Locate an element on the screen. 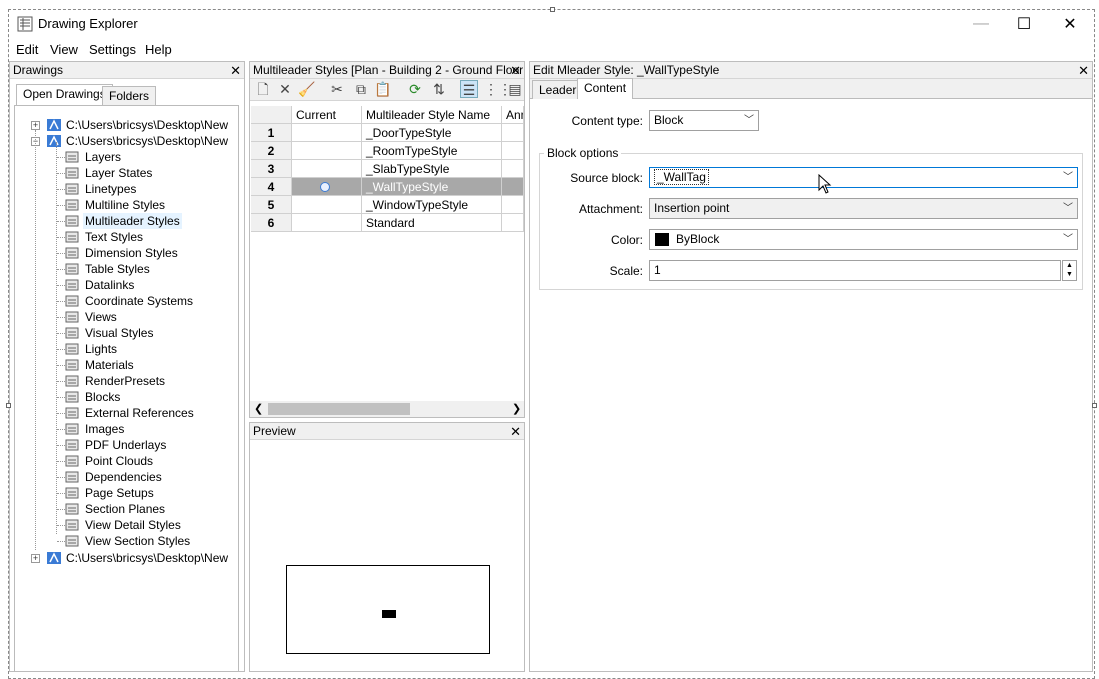 The height and width of the screenshot is (679, 1099). style-name-cell: _RoomTypeStyle is located at coordinates (432, 151).